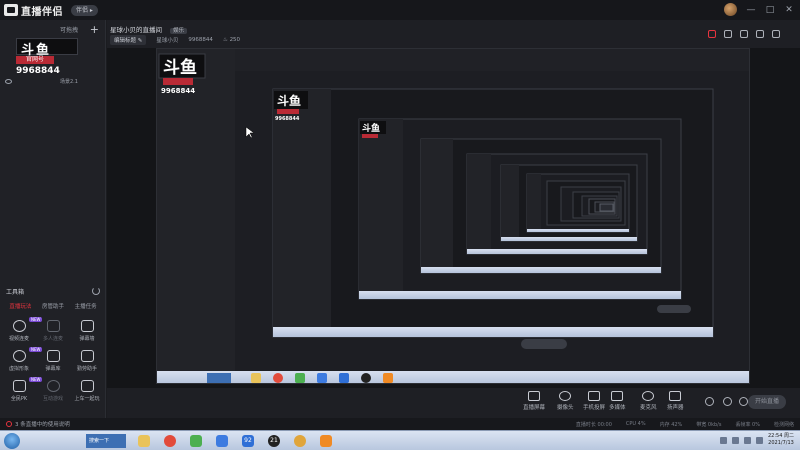 This screenshot has width=800, height=450. I want to click on category-badge: 娱乐, so click(179, 31).